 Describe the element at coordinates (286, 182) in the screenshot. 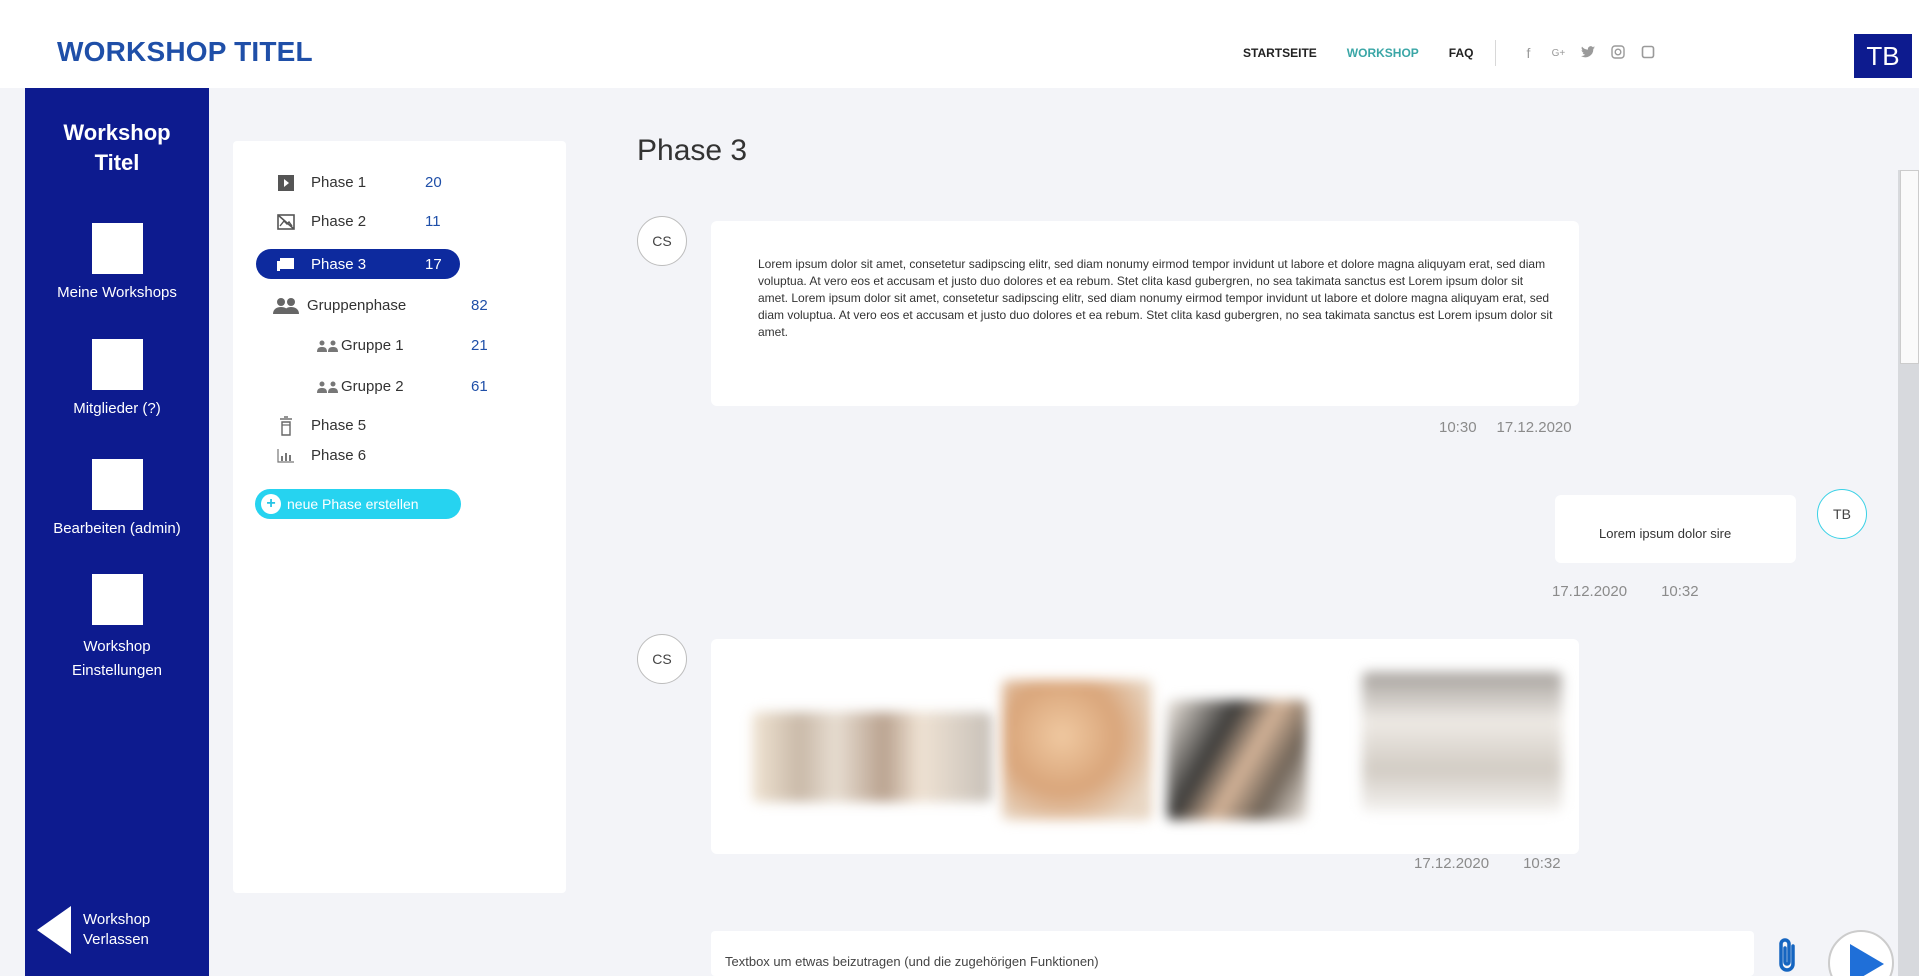

I see `play-icon` at that location.